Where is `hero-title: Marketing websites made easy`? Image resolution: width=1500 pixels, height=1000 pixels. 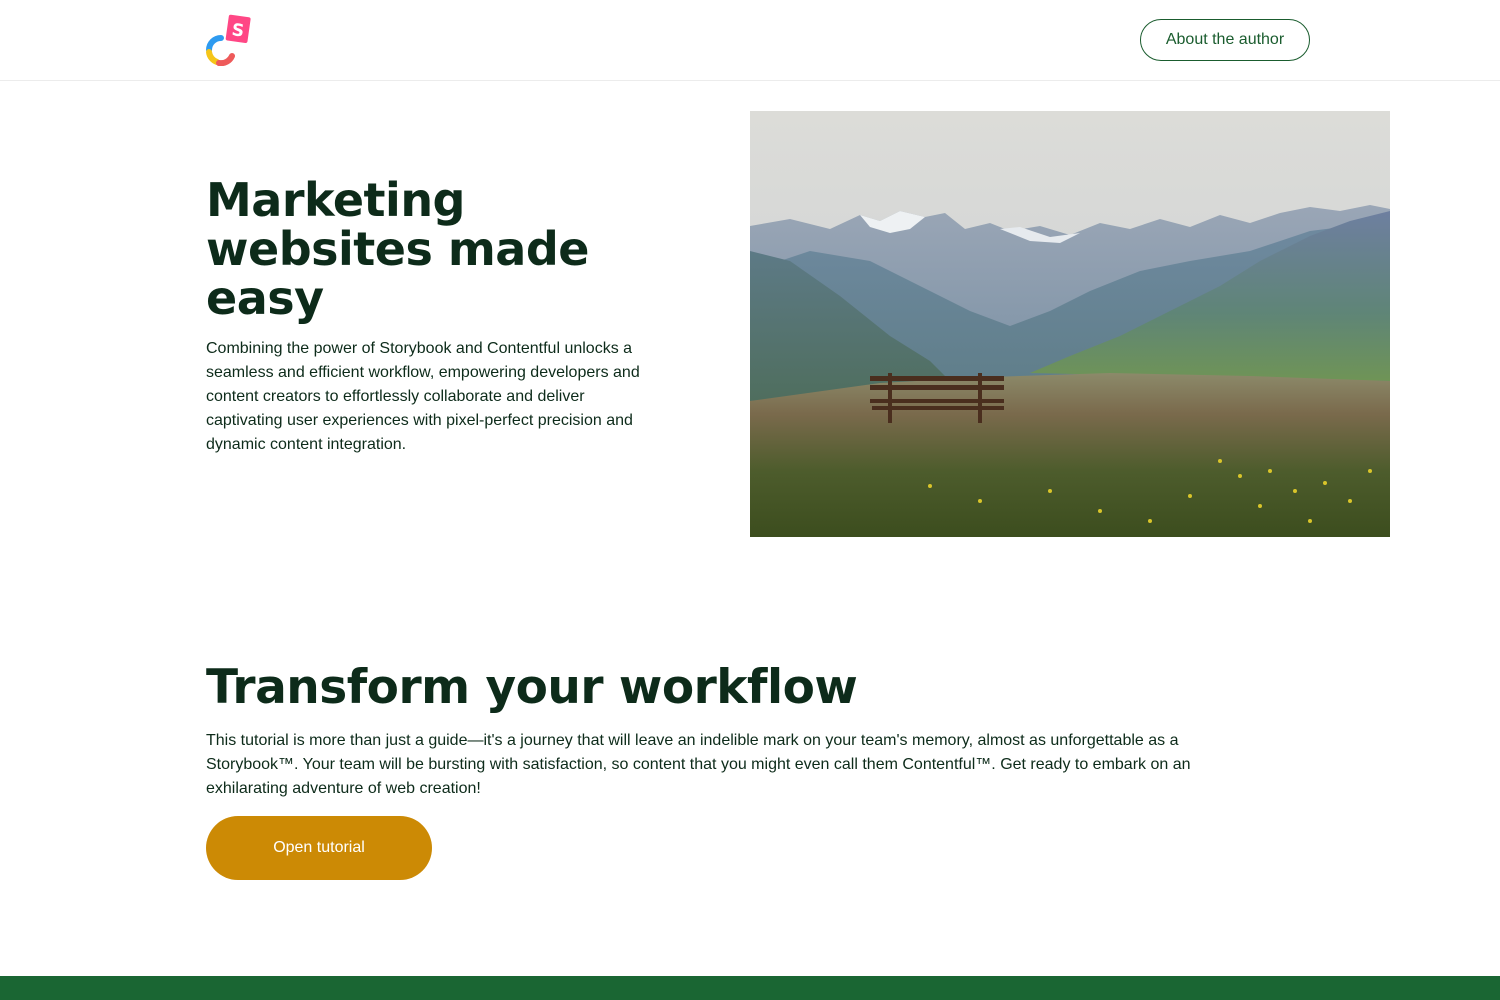
hero-title: Marketing websites made easy is located at coordinates (397, 249).